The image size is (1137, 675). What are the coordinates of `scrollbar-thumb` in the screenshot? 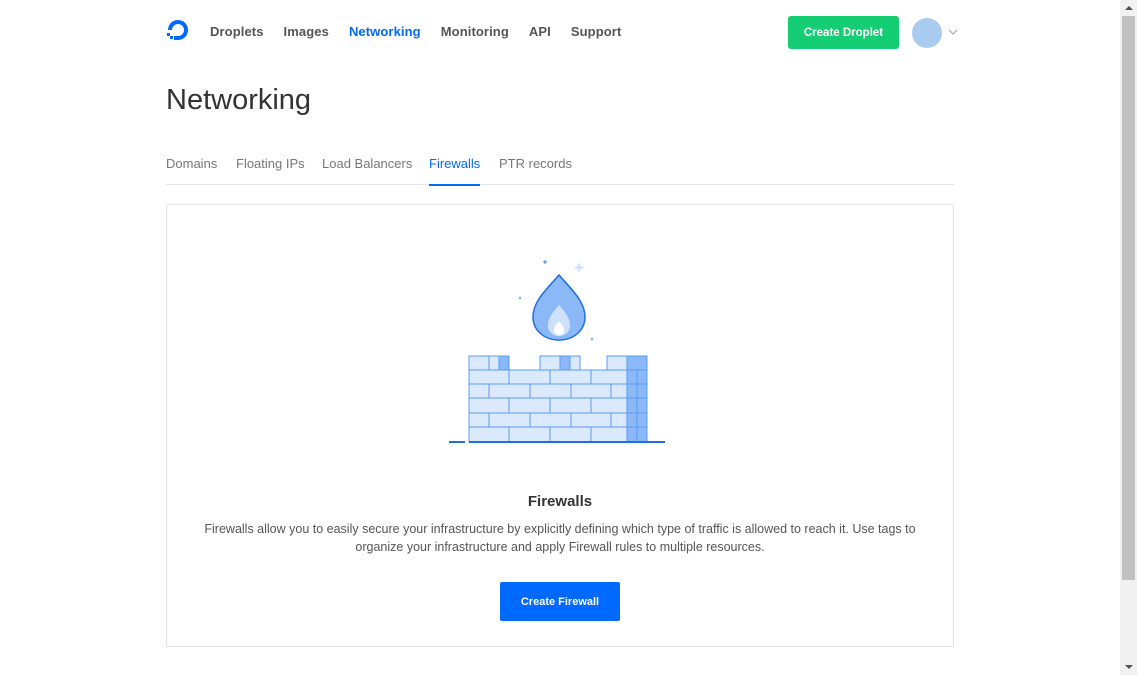 It's located at (1128, 298).